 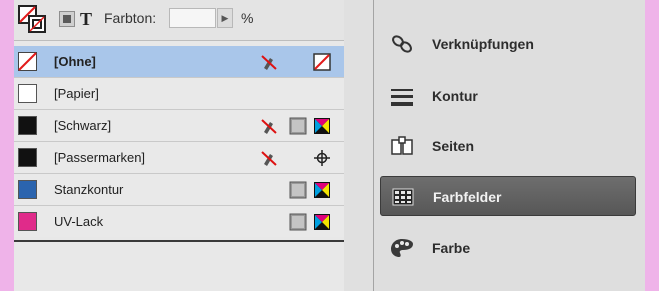 What do you see at coordinates (75, 61) in the screenshot?
I see `swatch-name: [Ohne]` at bounding box center [75, 61].